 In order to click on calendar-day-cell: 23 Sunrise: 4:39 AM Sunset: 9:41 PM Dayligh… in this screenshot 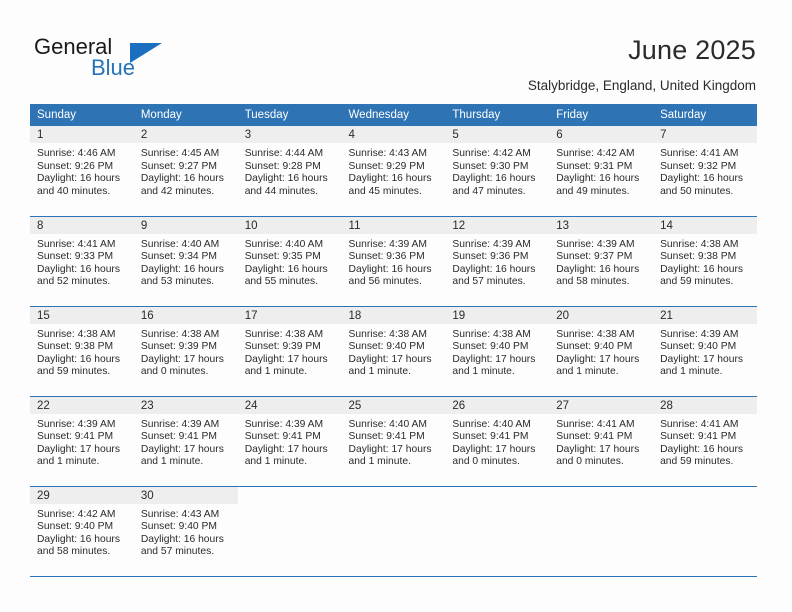, I will do `click(185, 441)`.